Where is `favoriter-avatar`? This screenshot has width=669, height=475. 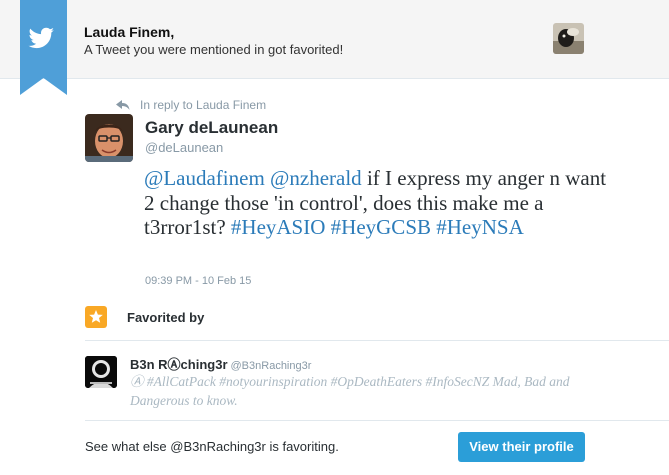
favoriter-avatar is located at coordinates (101, 372).